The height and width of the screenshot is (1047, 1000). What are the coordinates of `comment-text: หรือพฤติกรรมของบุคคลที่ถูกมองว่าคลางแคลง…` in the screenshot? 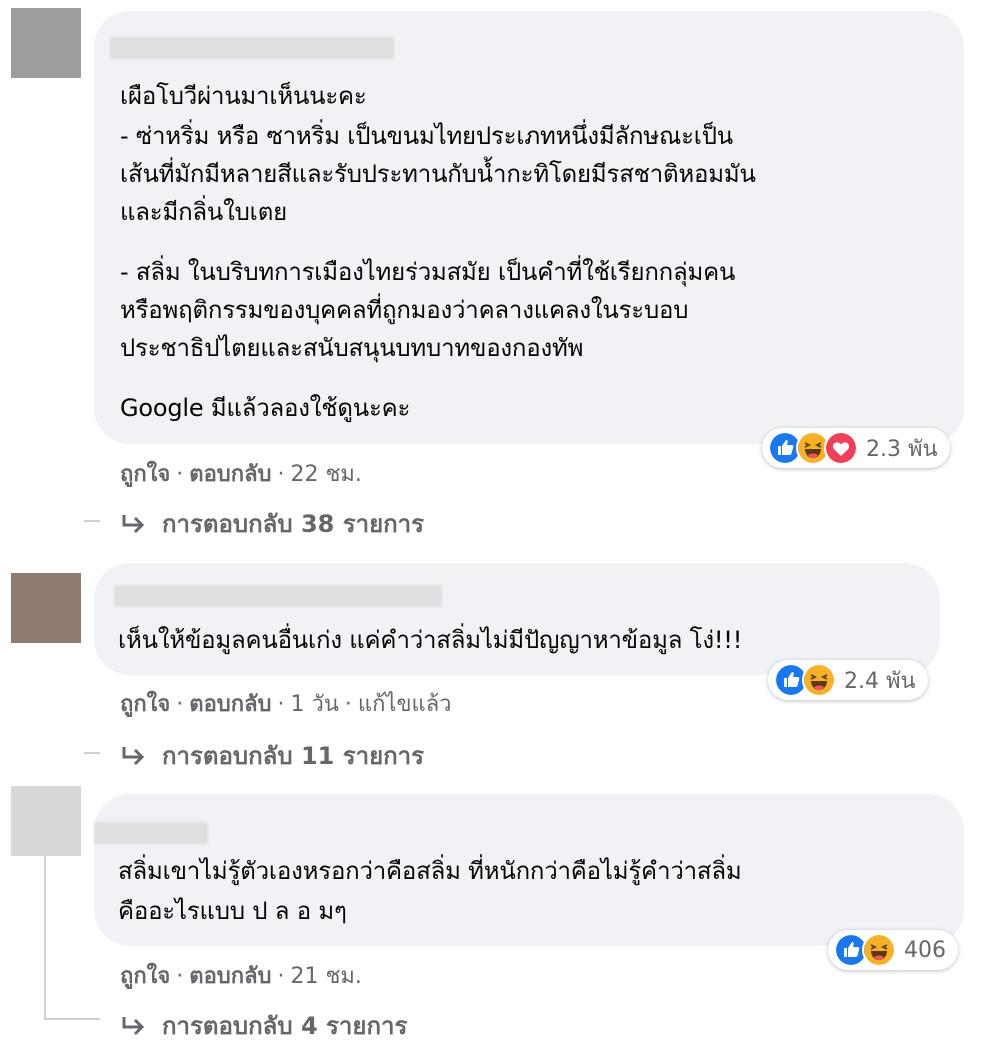 It's located at (404, 310).